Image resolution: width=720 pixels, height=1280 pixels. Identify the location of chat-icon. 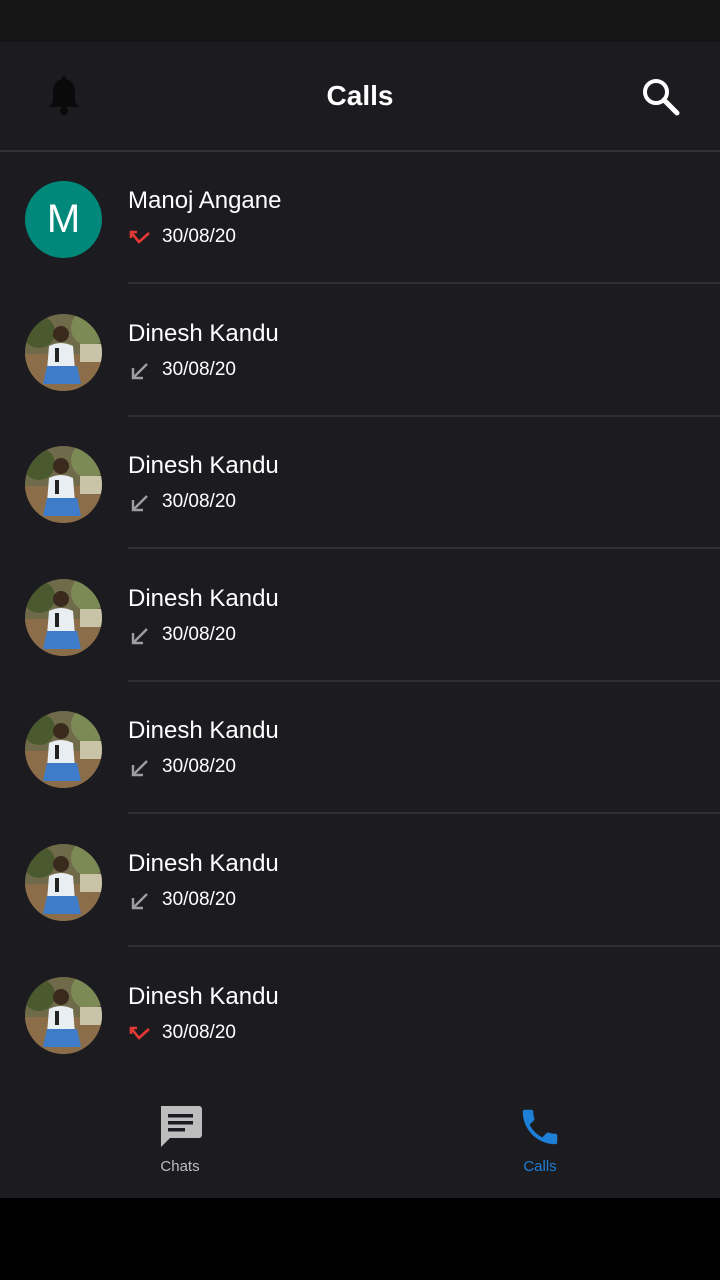
(180, 1127).